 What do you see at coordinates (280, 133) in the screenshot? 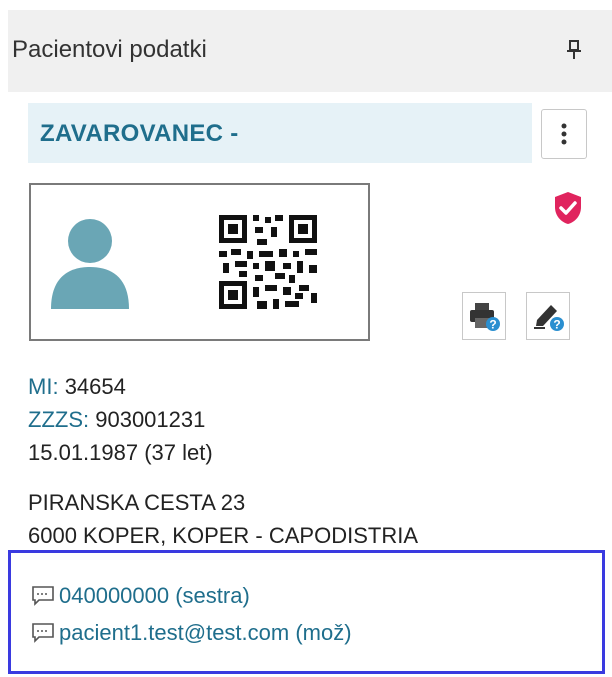
I see `patient-name-bar: ZAVAROVANEC -` at bounding box center [280, 133].